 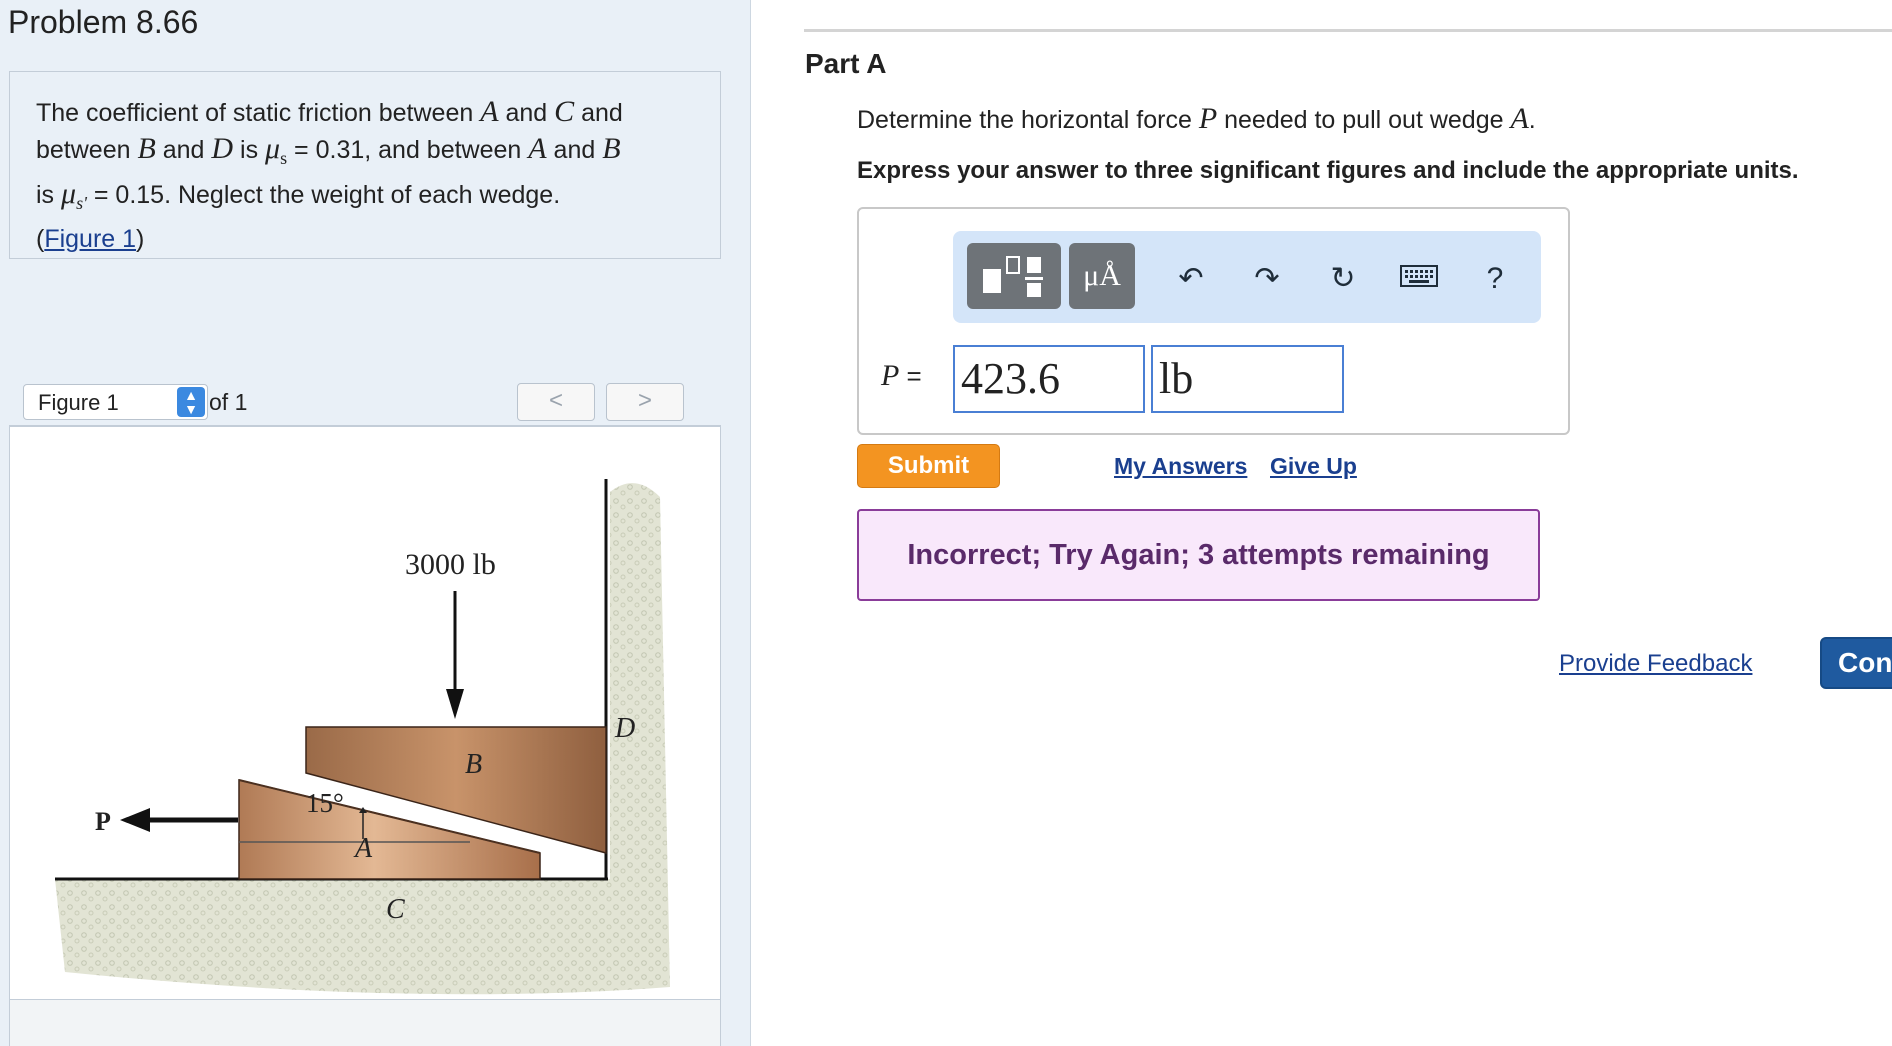 I want to click on select-arrows-icon: ▲ ▼, so click(x=191, y=402).